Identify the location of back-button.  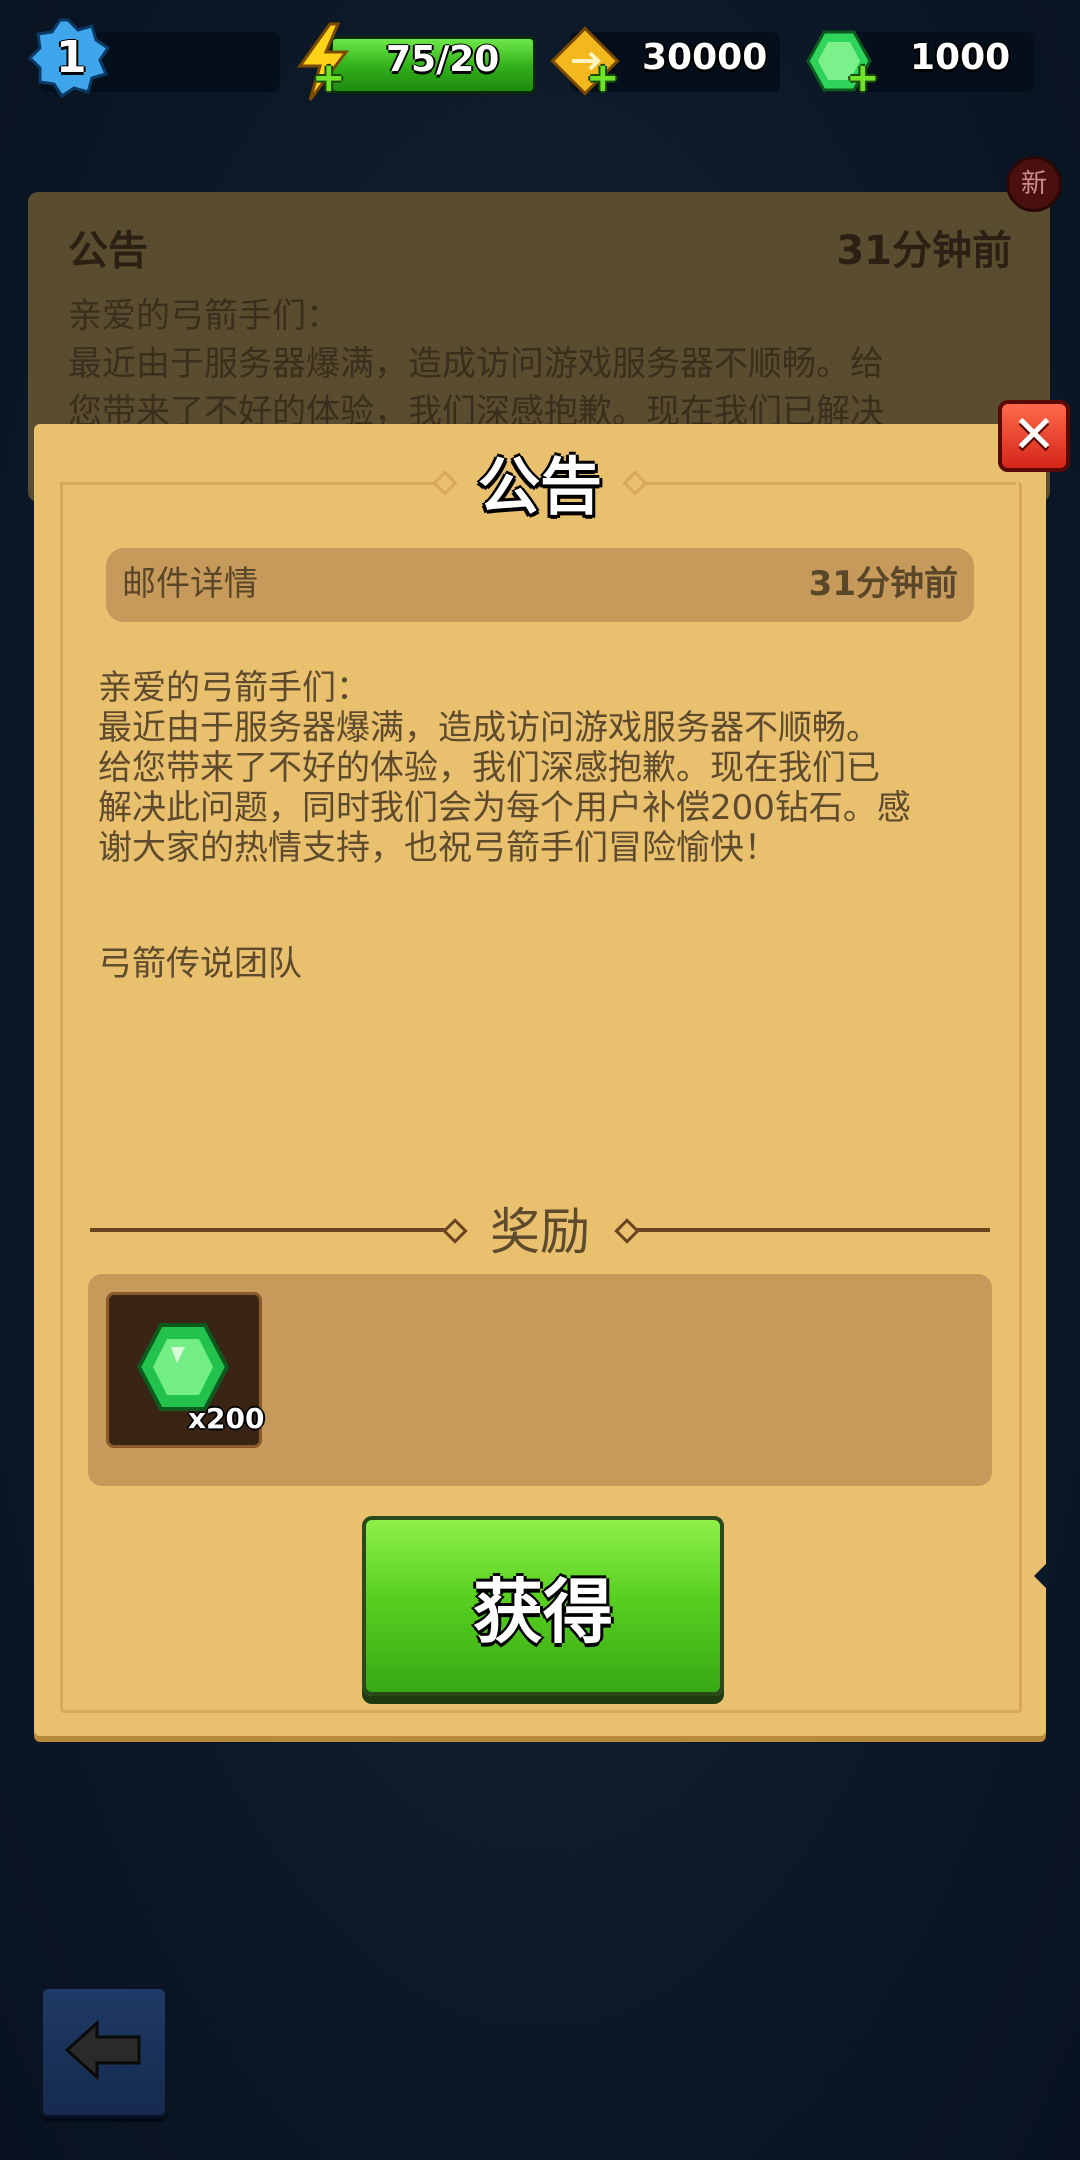
(104, 2052).